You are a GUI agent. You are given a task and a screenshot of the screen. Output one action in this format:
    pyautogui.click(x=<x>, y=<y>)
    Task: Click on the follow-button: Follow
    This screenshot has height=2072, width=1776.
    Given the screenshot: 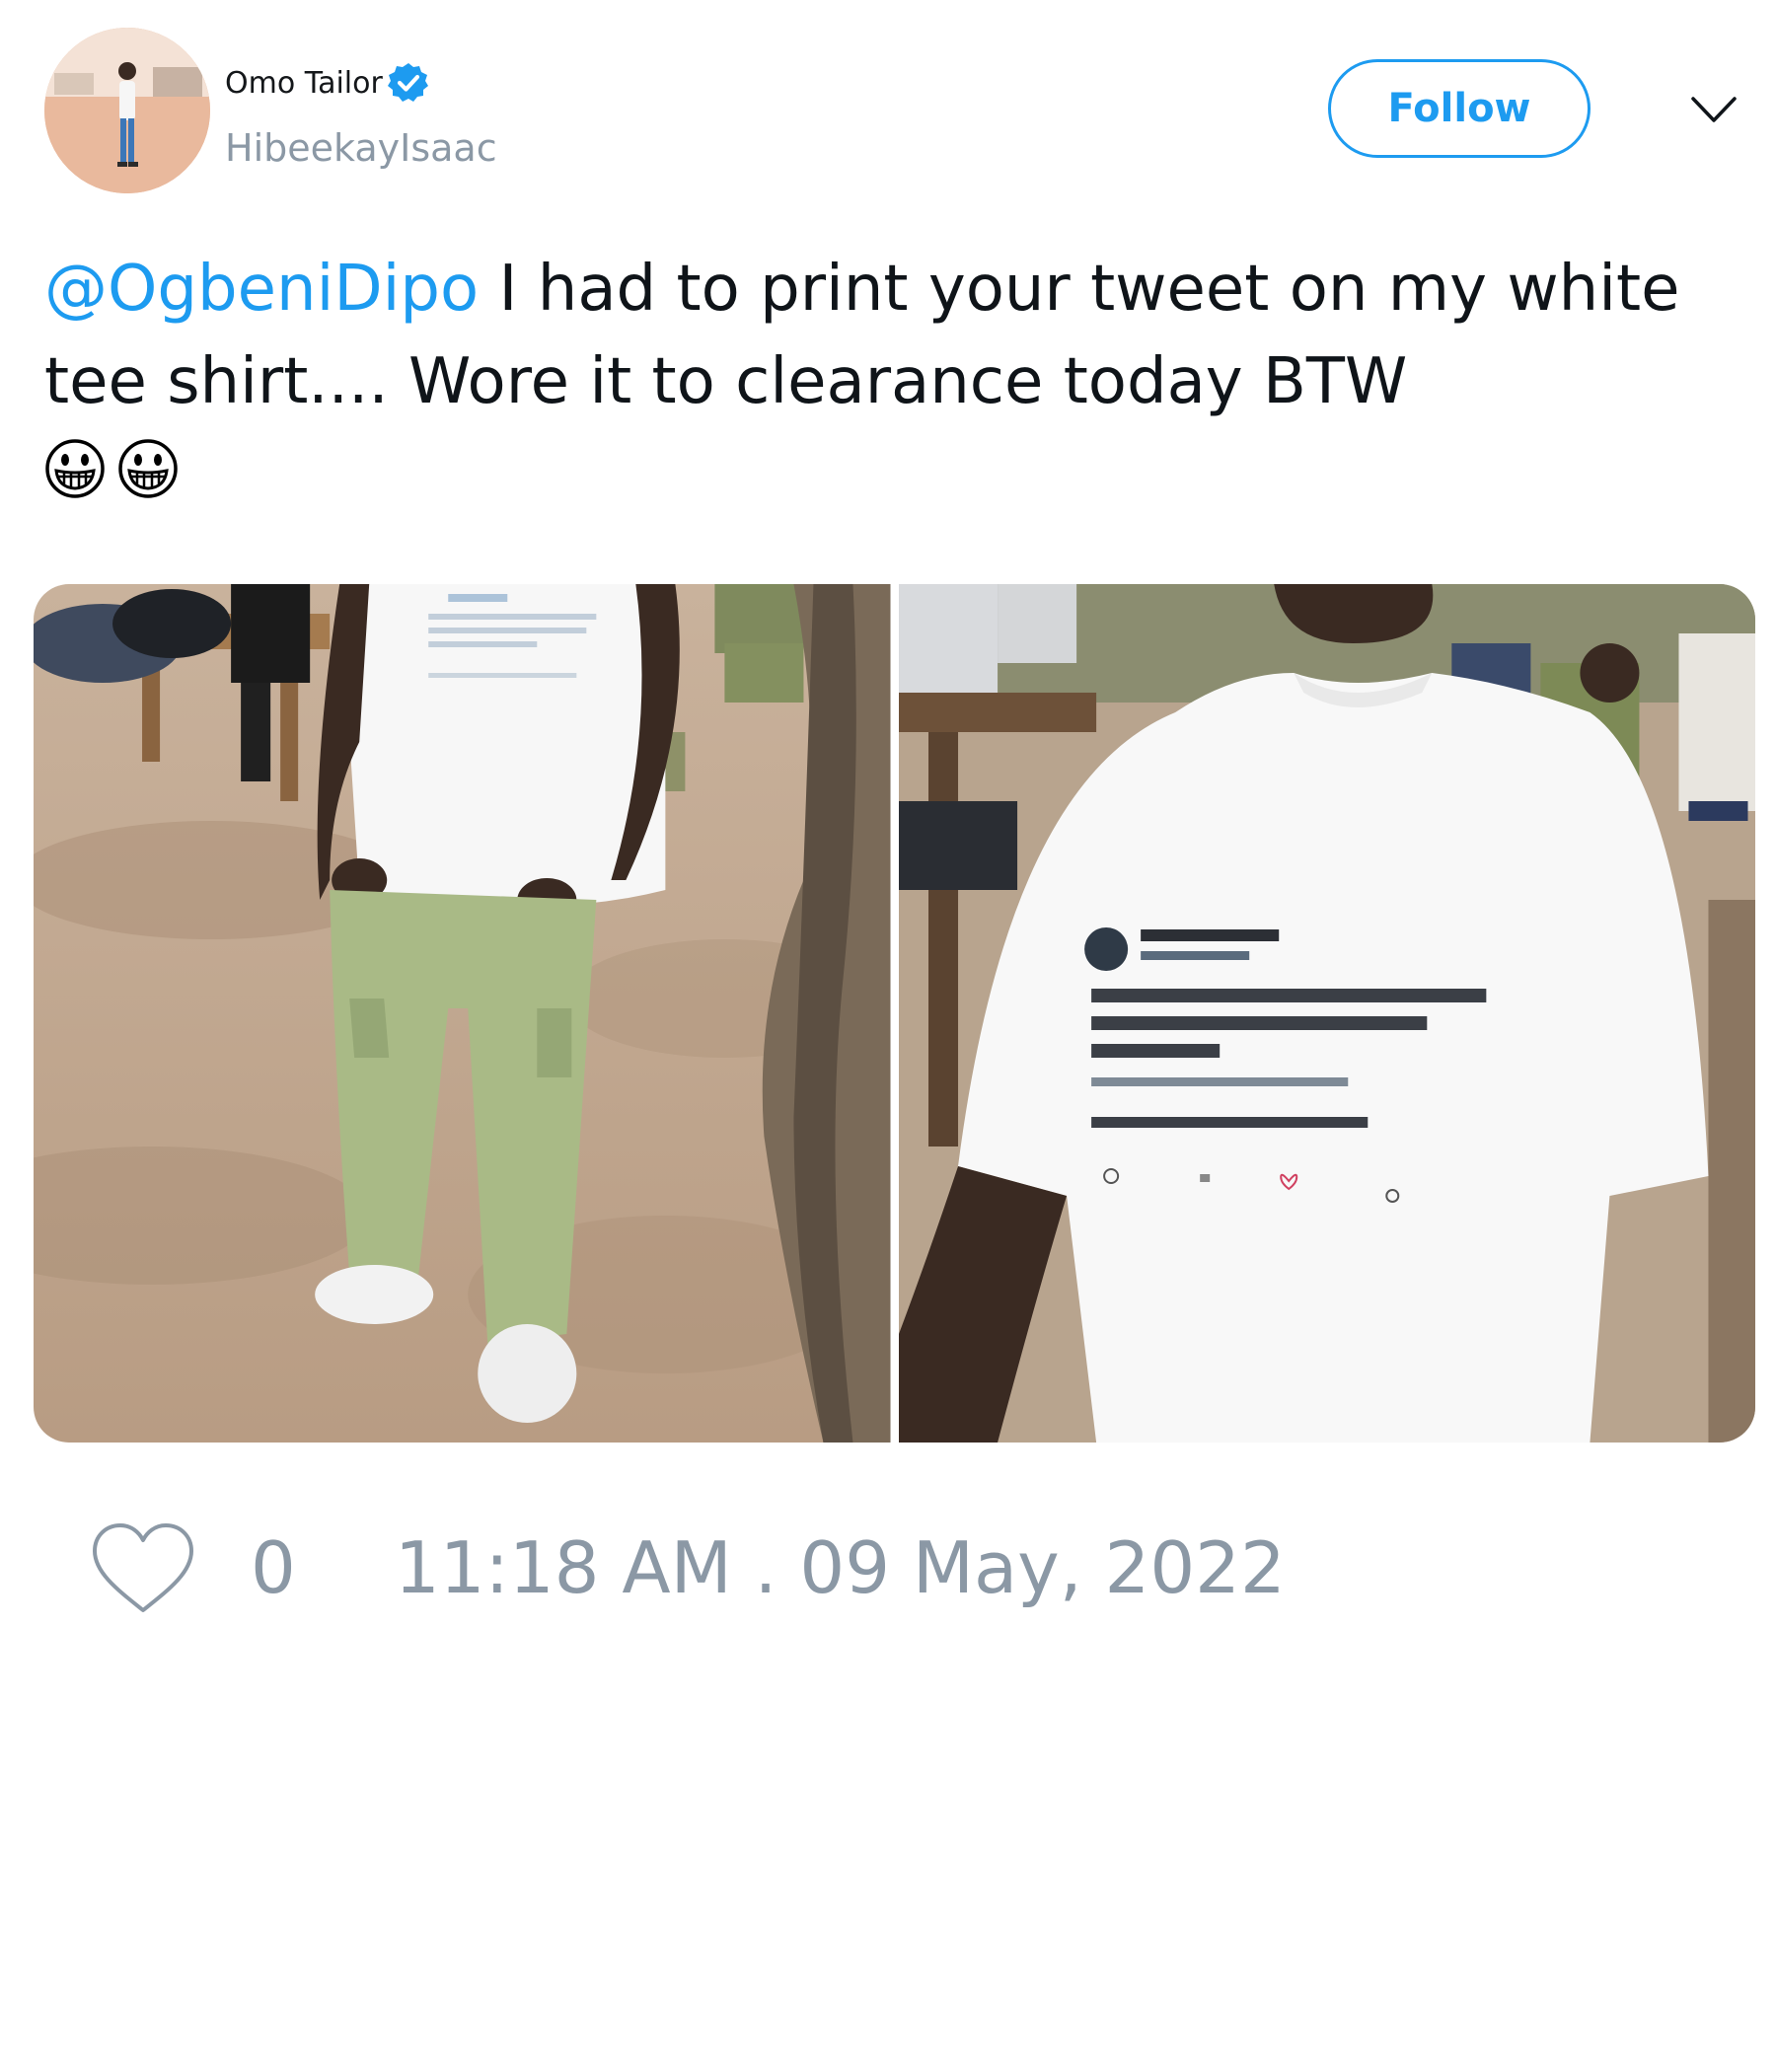 What is the action you would take?
    pyautogui.click(x=1460, y=109)
    